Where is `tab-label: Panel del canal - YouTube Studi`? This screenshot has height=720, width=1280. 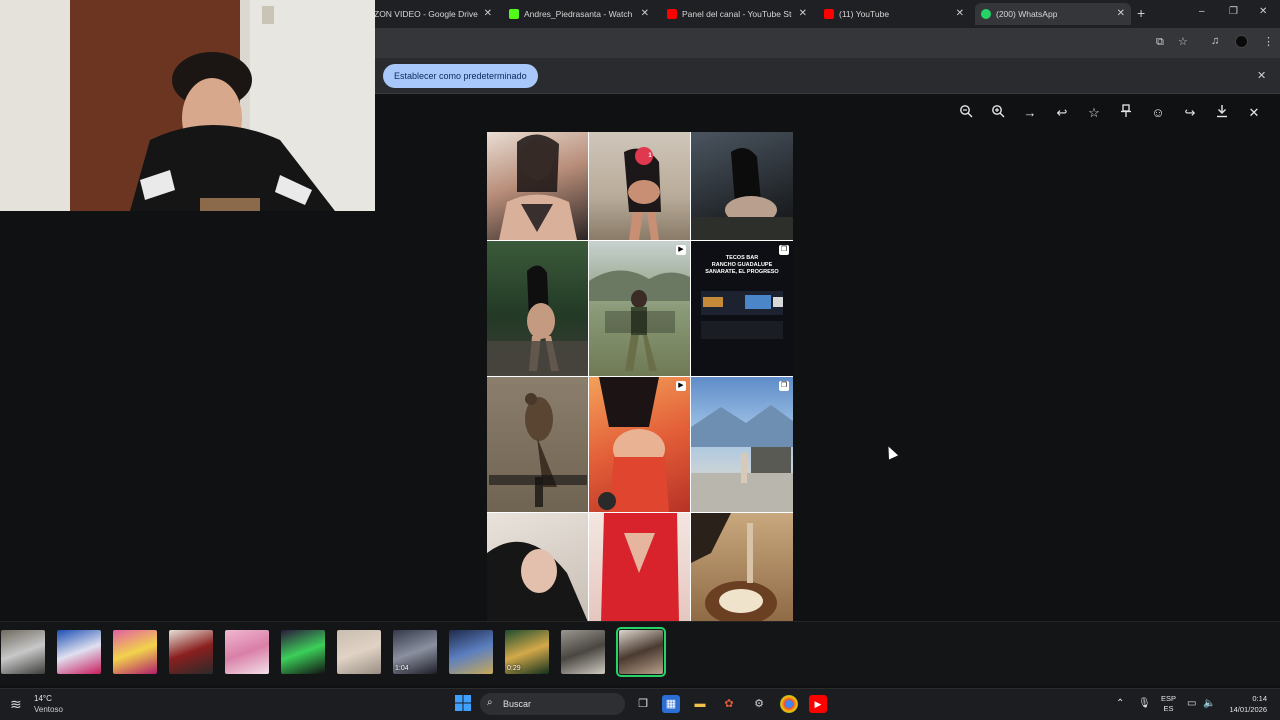
tab-label: Panel del canal - YouTube Studi is located at coordinates (737, 14).